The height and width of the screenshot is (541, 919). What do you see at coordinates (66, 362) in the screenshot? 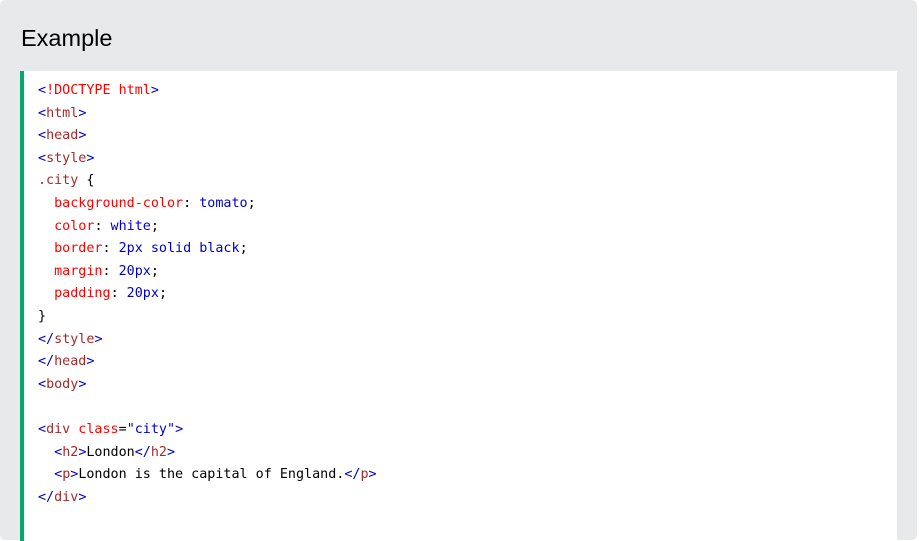
I see `code-line-head-close: </head>` at bounding box center [66, 362].